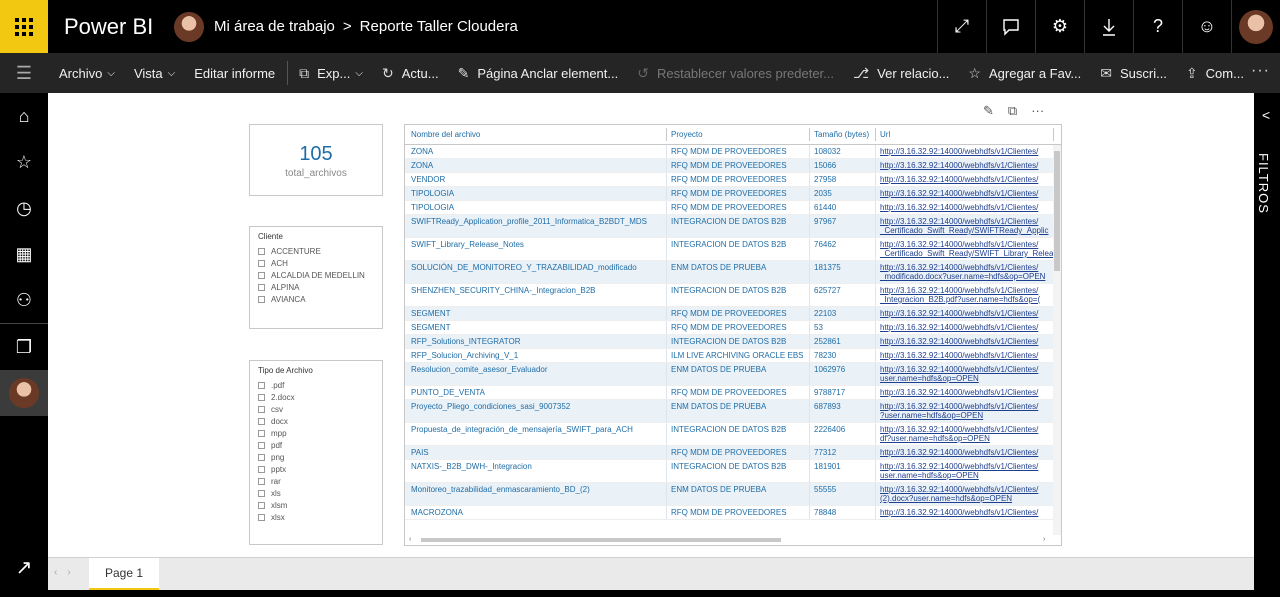  I want to click on slicer-option: pptx, so click(316, 469).